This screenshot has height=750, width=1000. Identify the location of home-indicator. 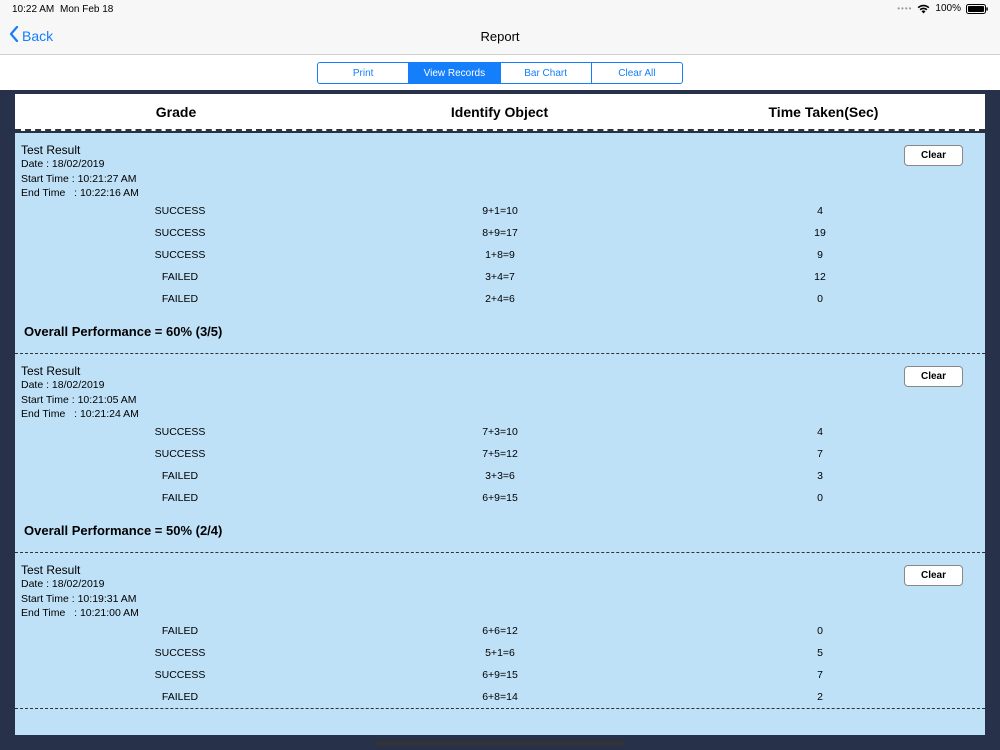
(500, 743).